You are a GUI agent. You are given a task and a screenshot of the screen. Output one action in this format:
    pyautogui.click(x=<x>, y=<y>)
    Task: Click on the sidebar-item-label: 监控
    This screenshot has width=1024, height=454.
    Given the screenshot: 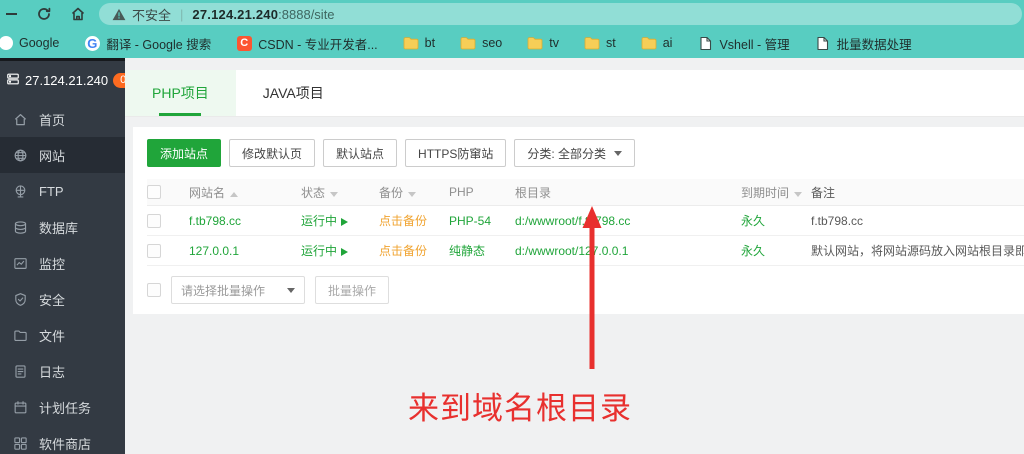 What is the action you would take?
    pyautogui.click(x=52, y=264)
    